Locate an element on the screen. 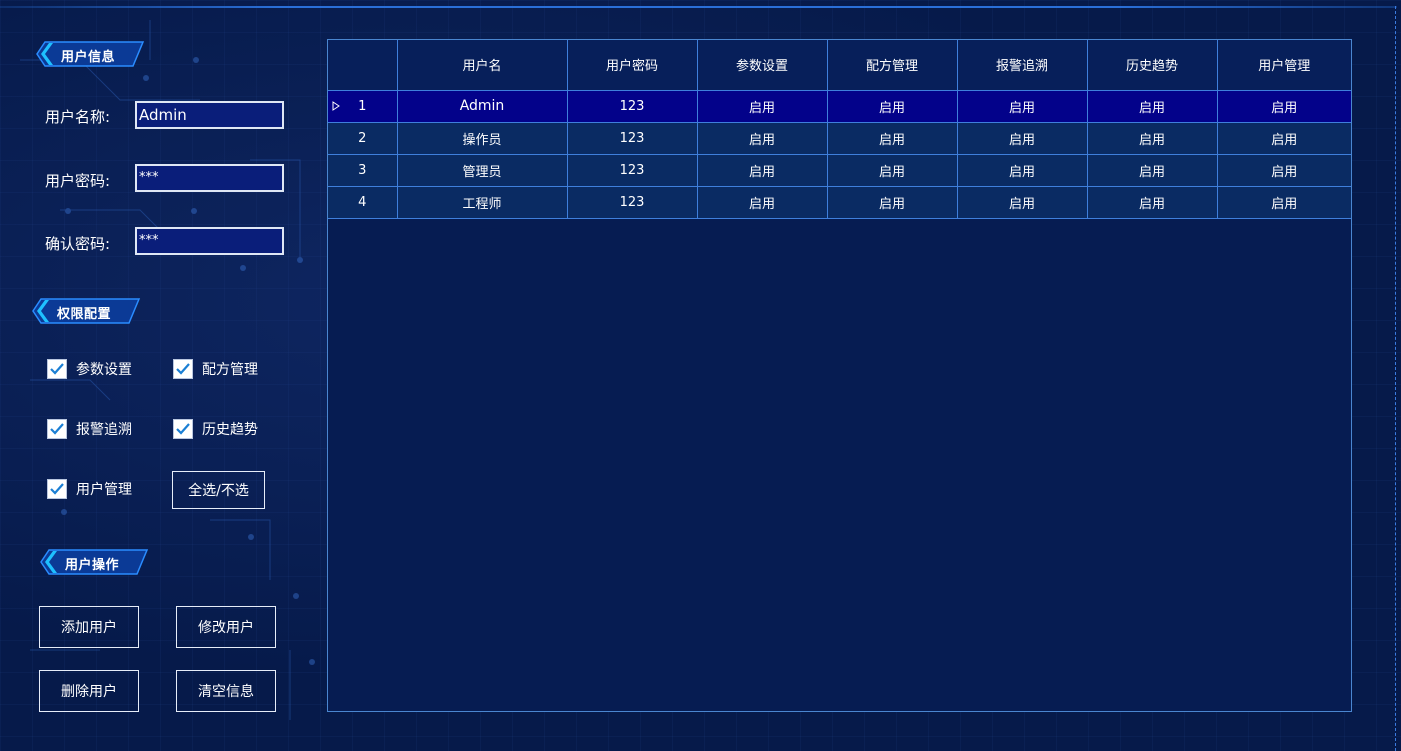 Image resolution: width=1401 pixels, height=751 pixels. section-header-operations: 用户操作 is located at coordinates (95, 562).